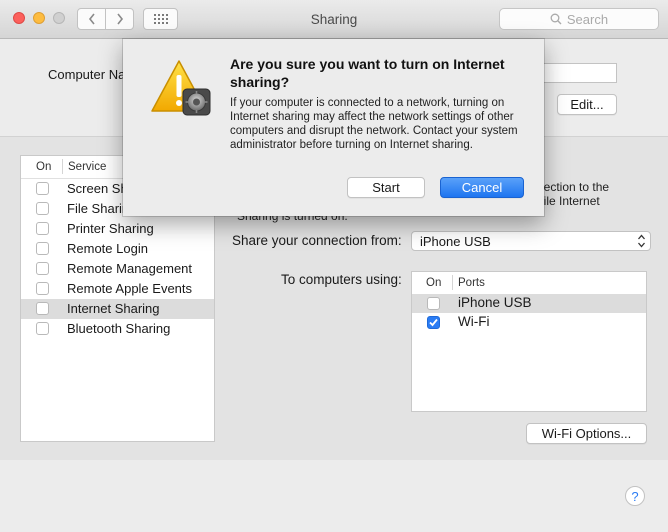 This screenshot has height=532, width=668. Describe the element at coordinates (577, 73) in the screenshot. I see `computer-name-field` at that location.